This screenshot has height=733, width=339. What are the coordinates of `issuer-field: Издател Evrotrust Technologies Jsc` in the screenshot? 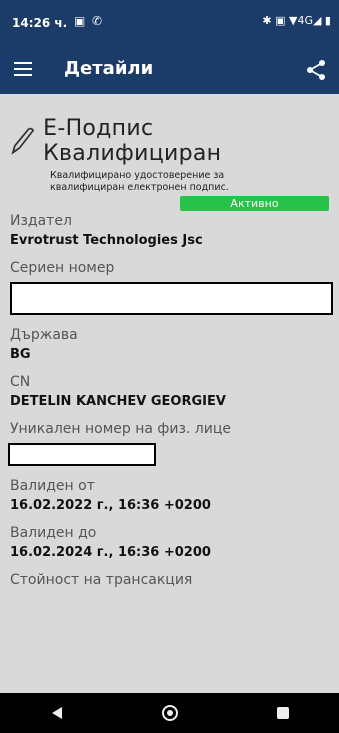 It's located at (169, 230).